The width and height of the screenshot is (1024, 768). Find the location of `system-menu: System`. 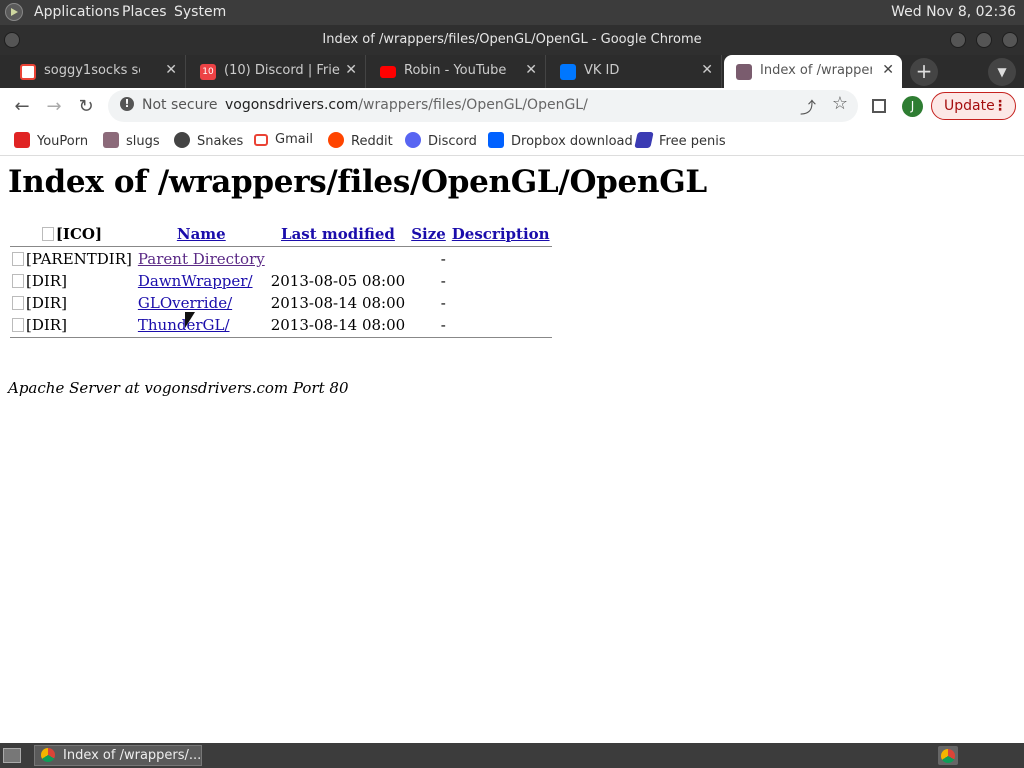

system-menu: System is located at coordinates (200, 12).